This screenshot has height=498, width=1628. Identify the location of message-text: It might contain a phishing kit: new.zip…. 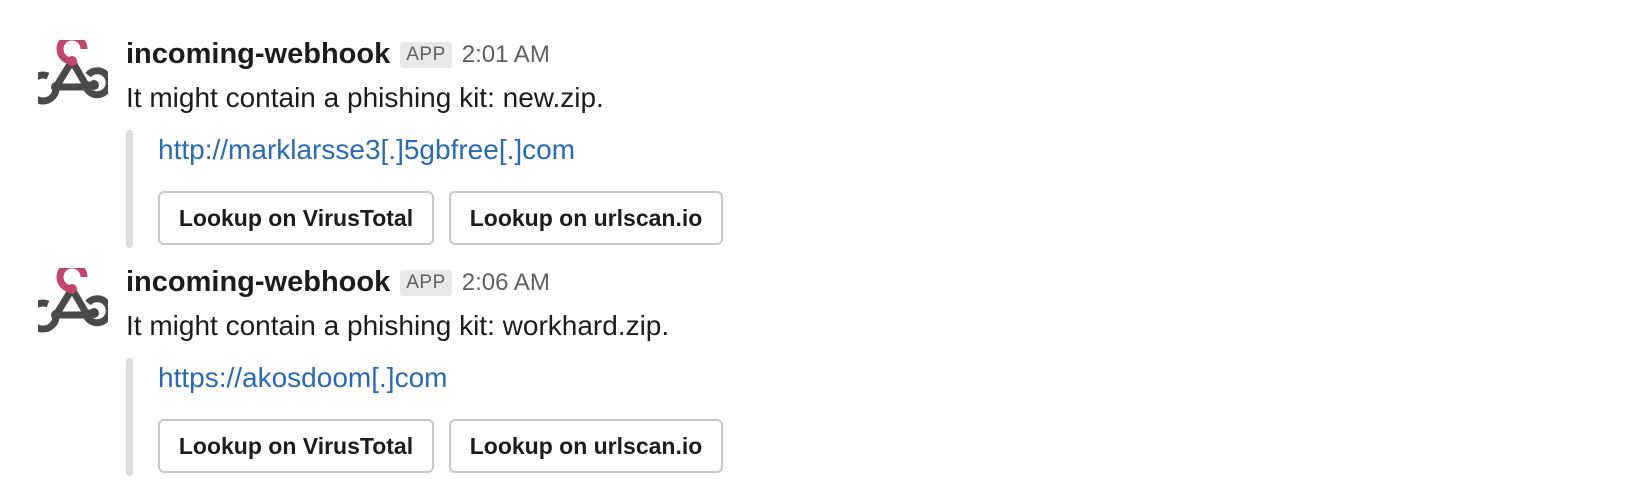
(365, 97).